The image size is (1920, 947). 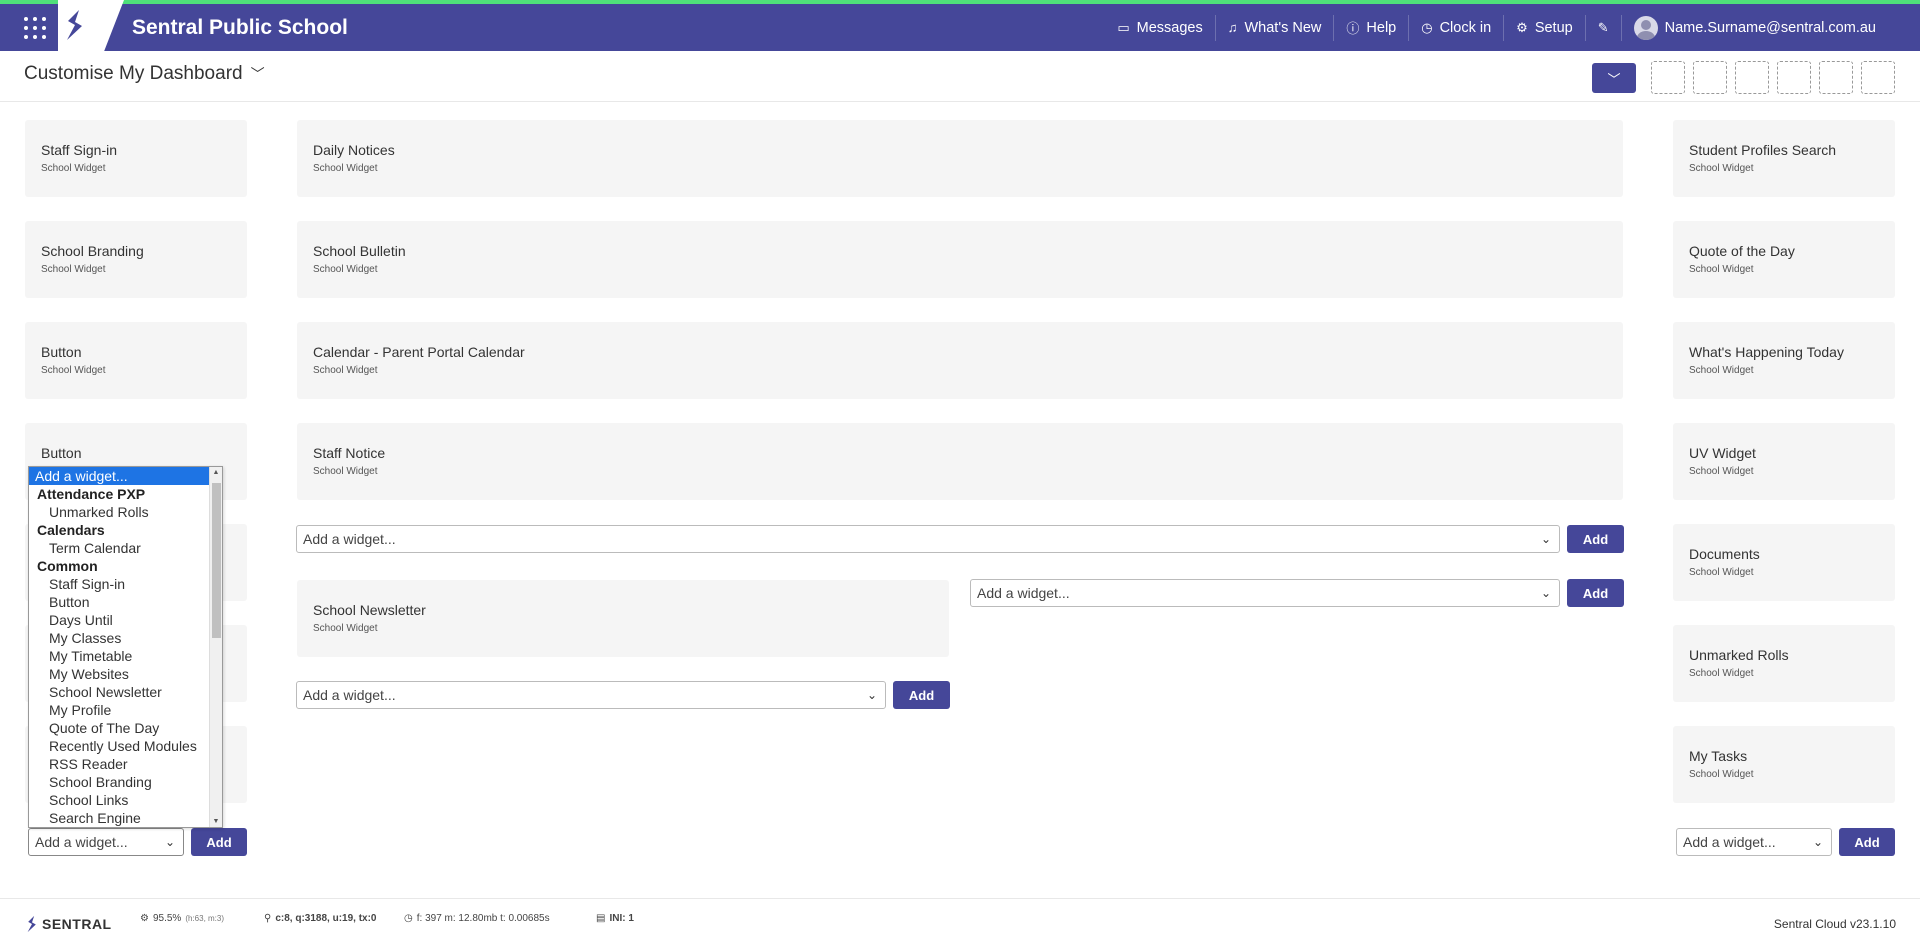 What do you see at coordinates (125, 548) in the screenshot?
I see `dropdown-option: Term Calendar` at bounding box center [125, 548].